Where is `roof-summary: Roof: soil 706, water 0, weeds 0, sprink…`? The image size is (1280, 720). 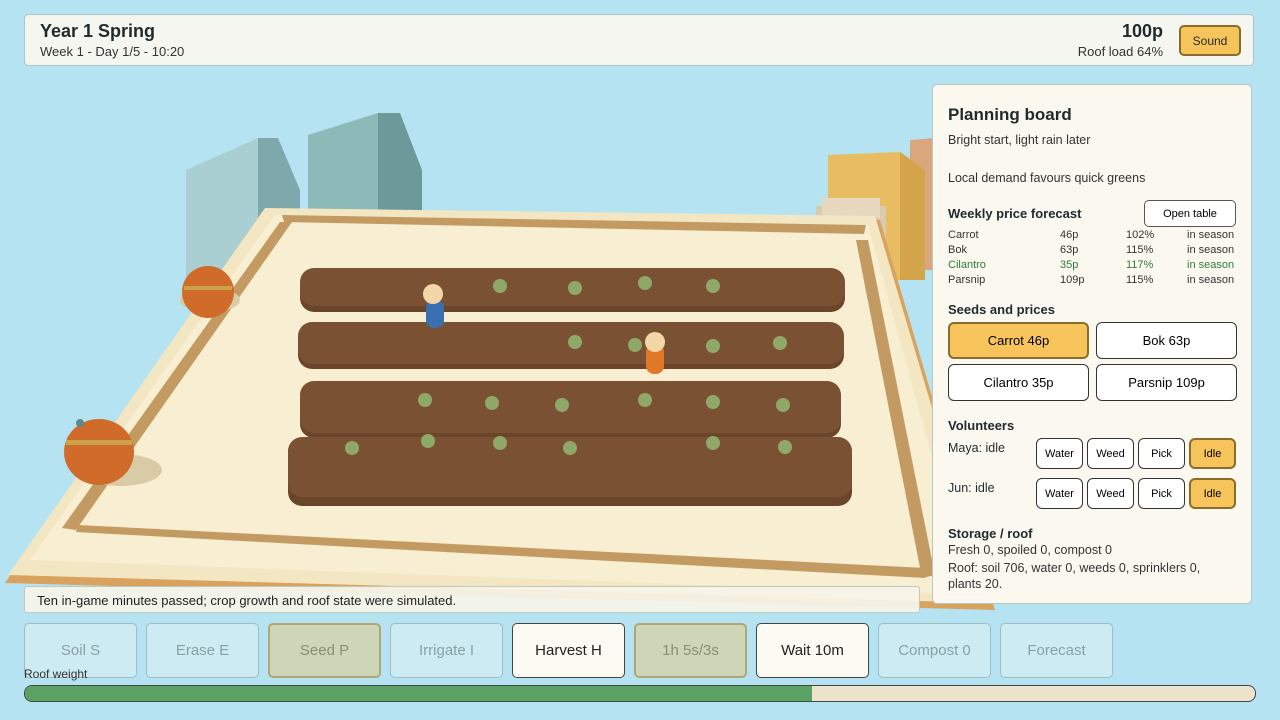
roof-summary: Roof: soil 706, water 0, weeds 0, sprink… is located at coordinates (1074, 568).